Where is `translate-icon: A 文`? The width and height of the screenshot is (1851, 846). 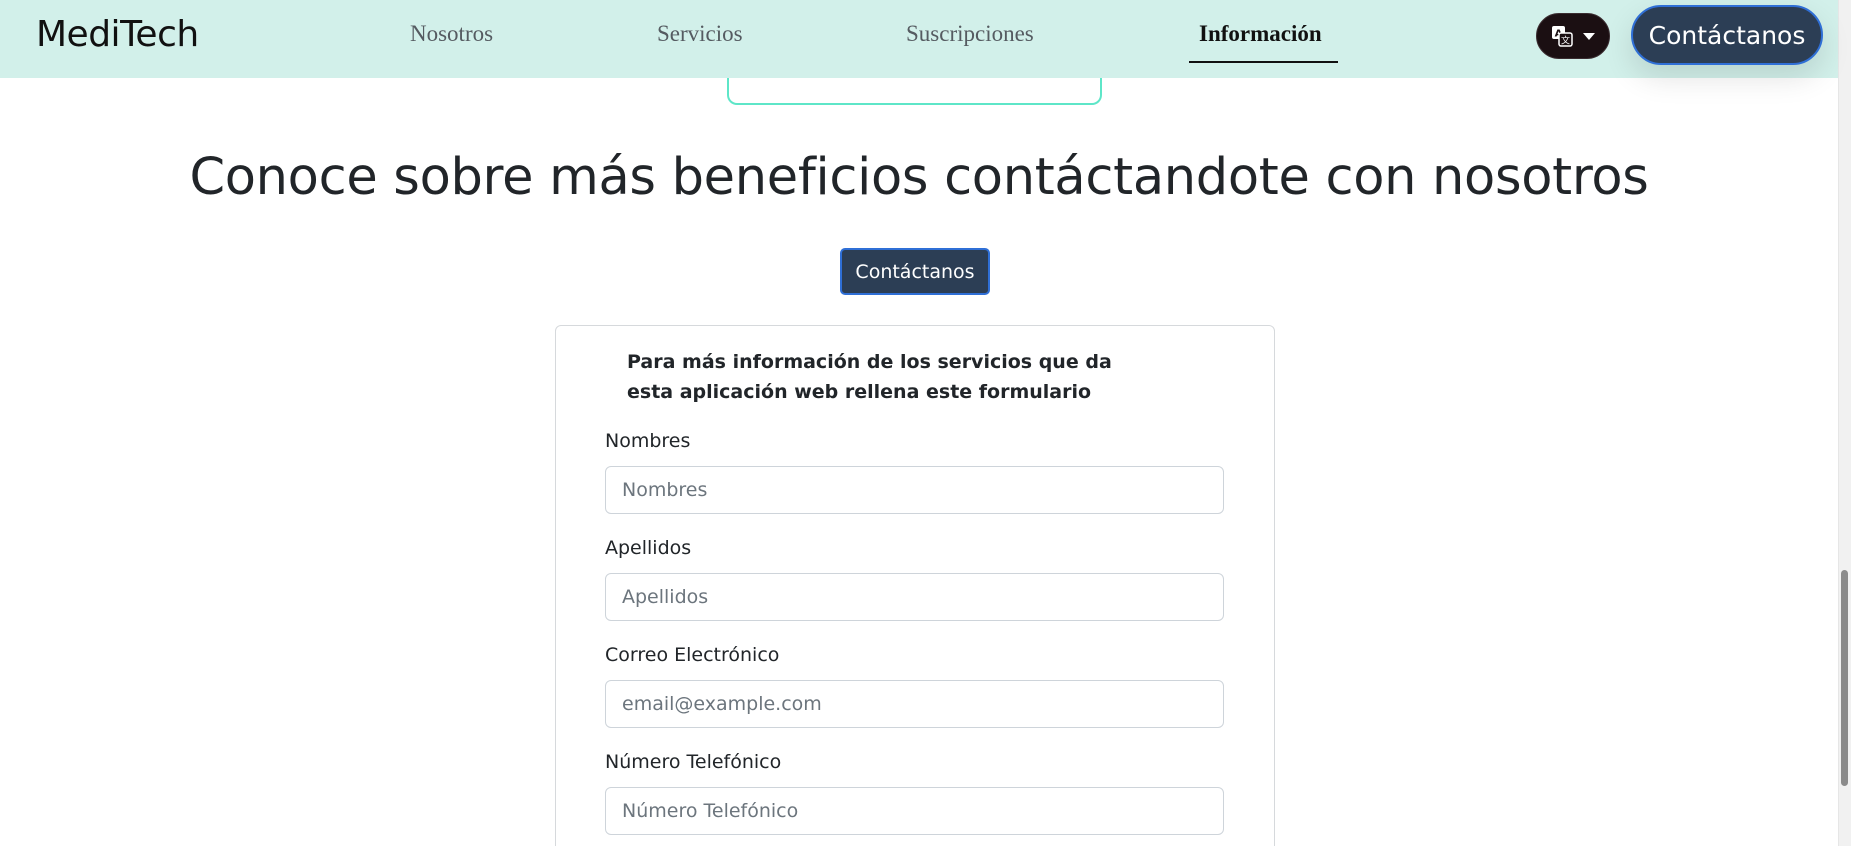 translate-icon: A 文 is located at coordinates (1562, 36).